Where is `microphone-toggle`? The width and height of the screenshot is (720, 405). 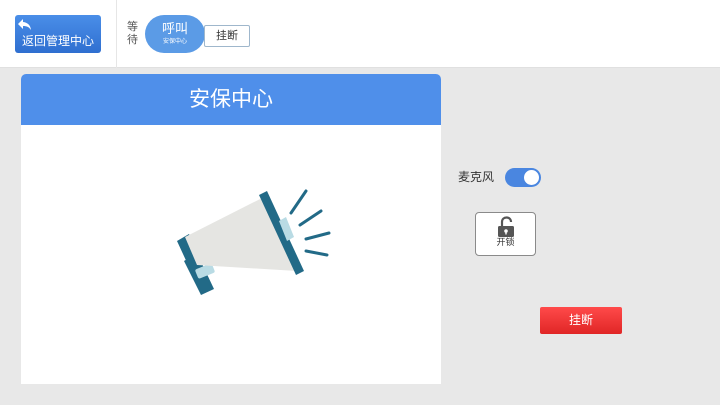 microphone-toggle is located at coordinates (523, 177).